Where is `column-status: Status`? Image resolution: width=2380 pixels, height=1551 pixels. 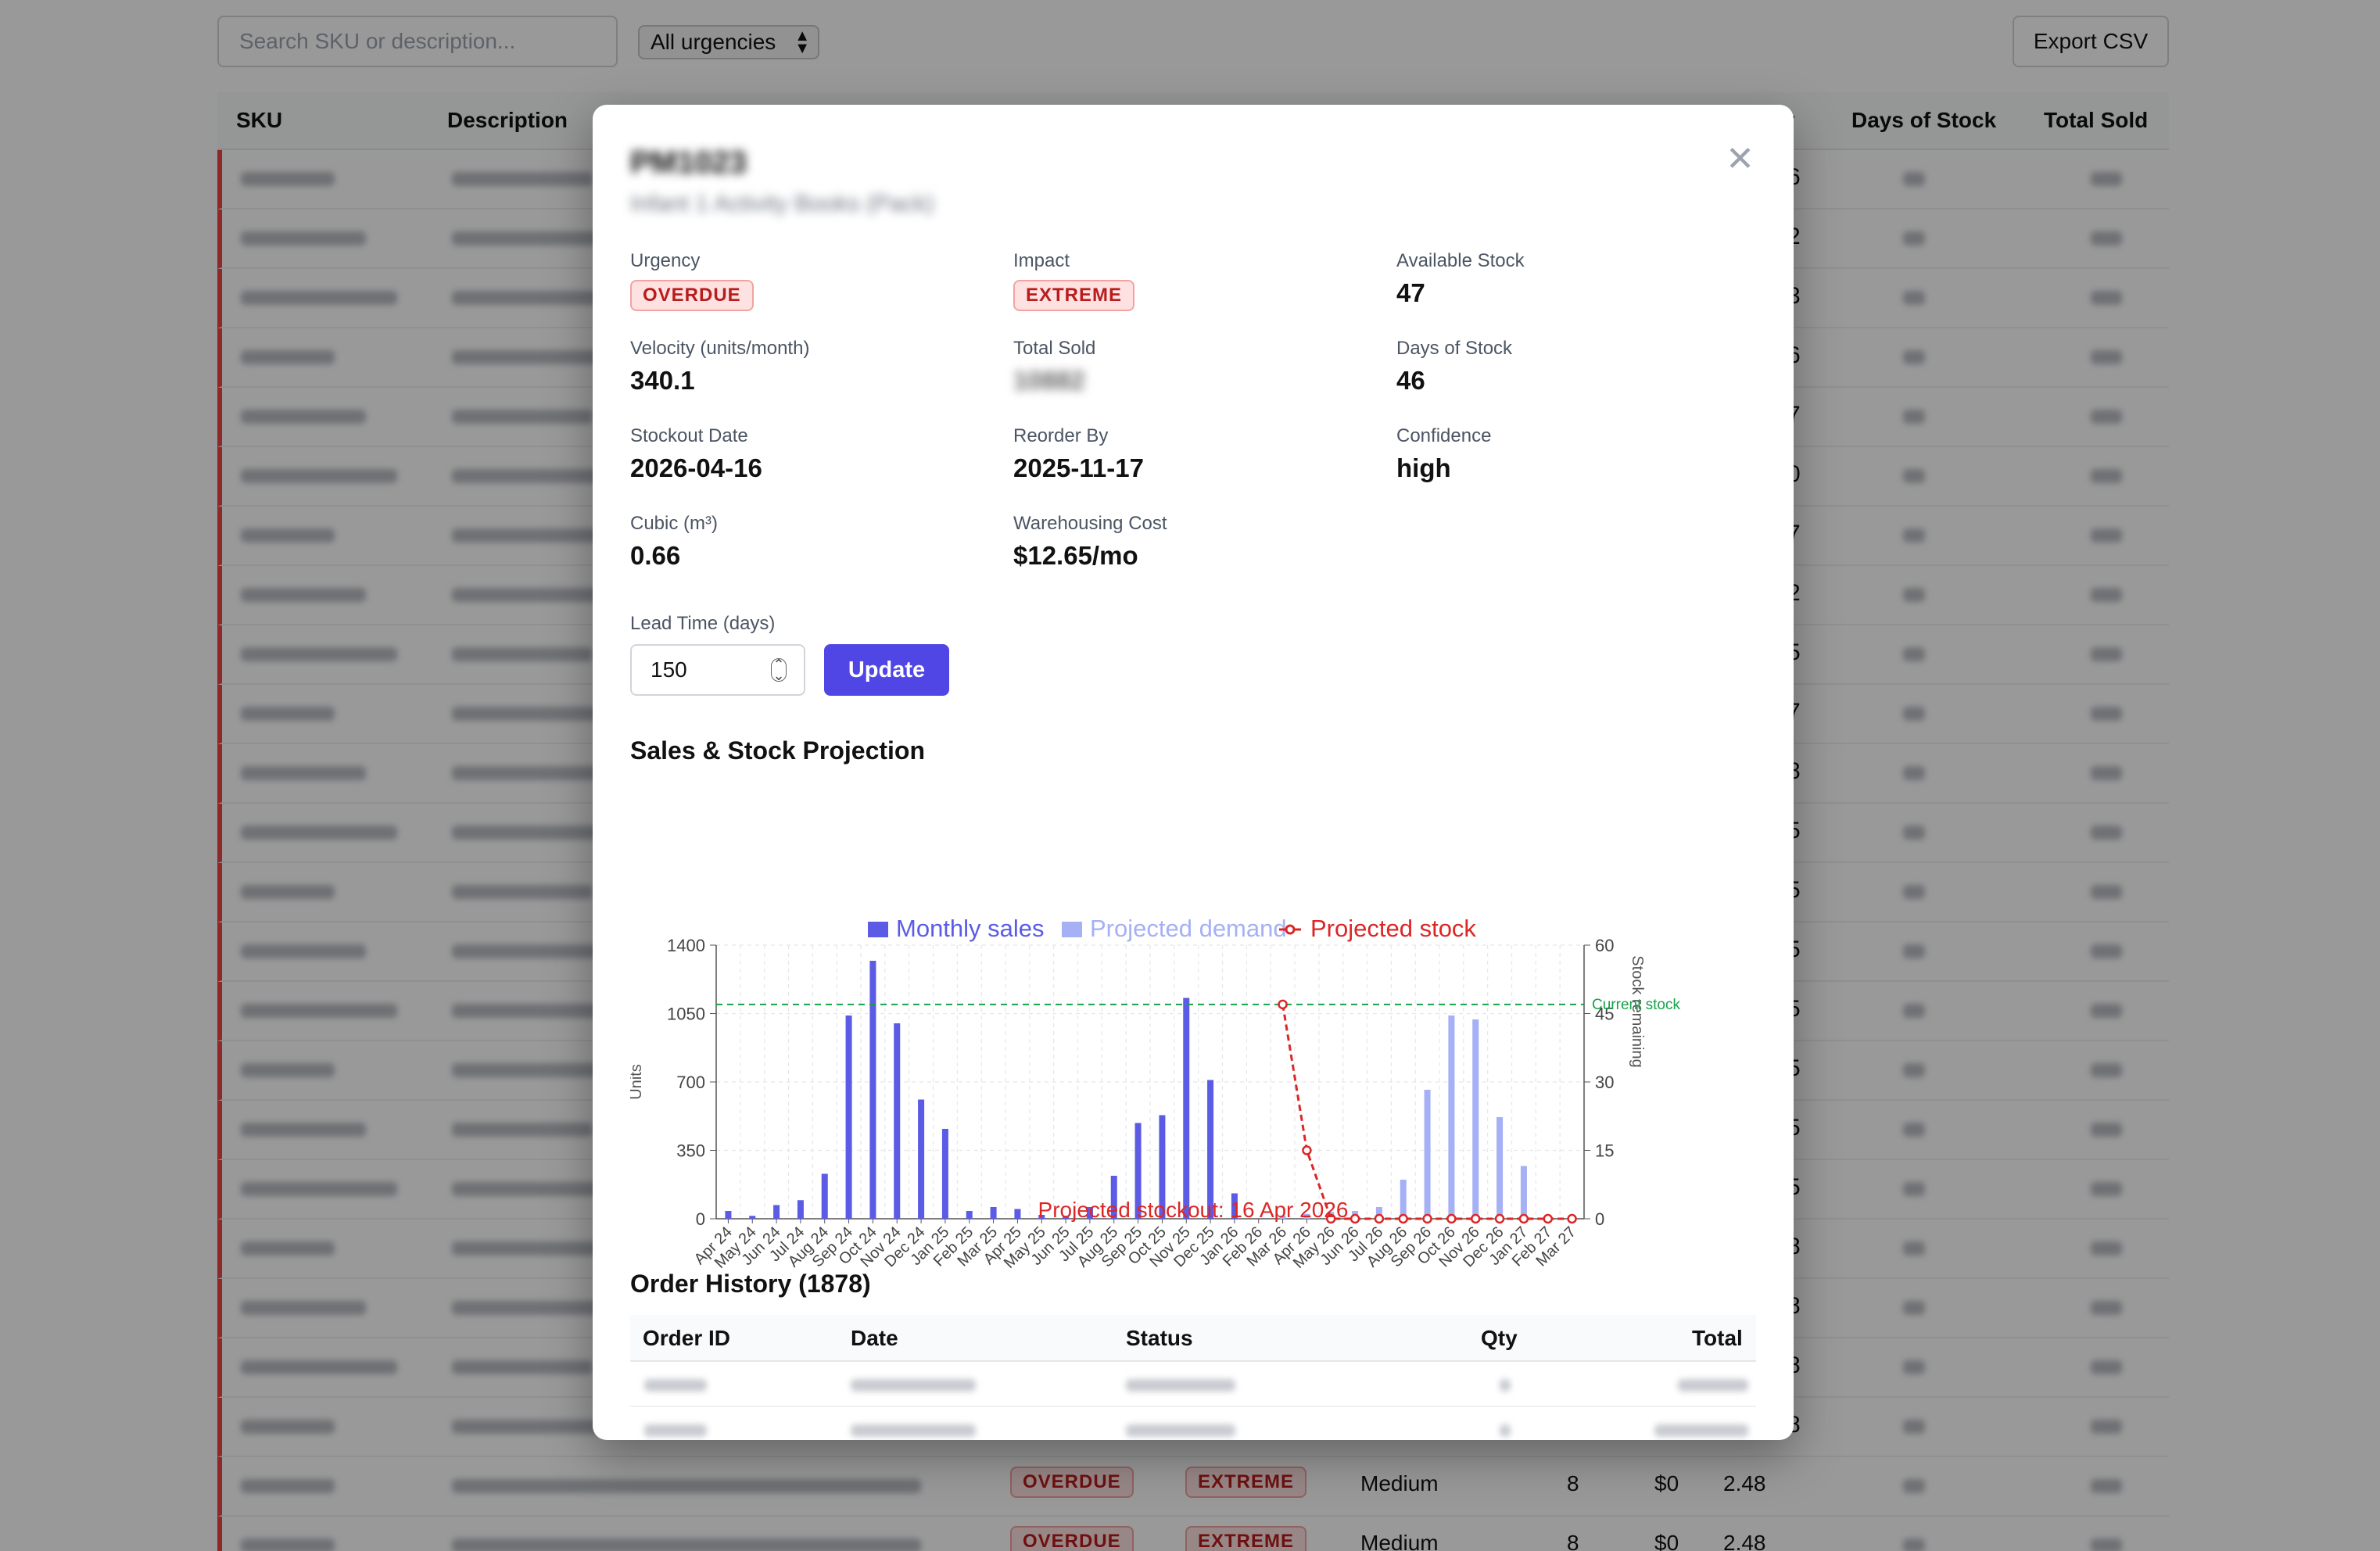
column-status: Status is located at coordinates (1159, 1338).